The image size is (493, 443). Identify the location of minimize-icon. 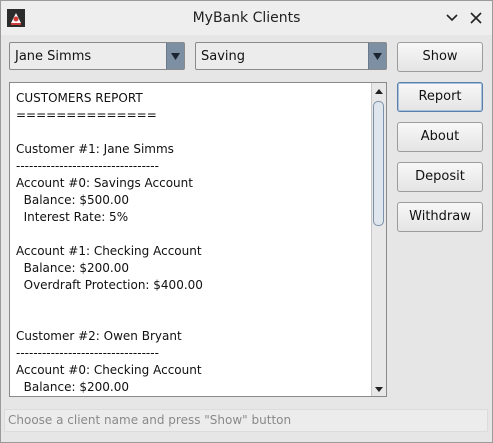
(452, 18).